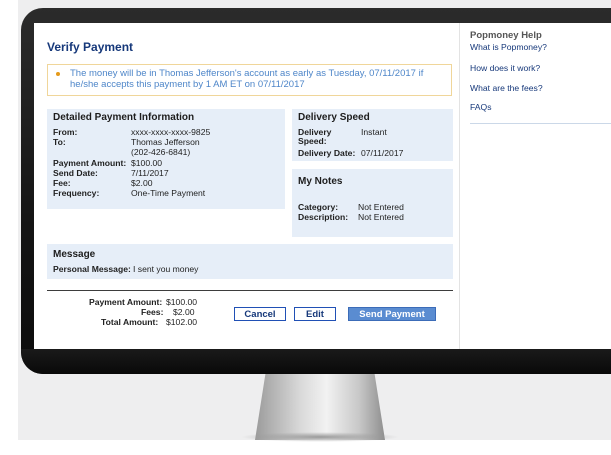 The height and width of the screenshot is (455, 611). Describe the element at coordinates (374, 132) in the screenshot. I see `delivery-speed-value: Instant` at that location.